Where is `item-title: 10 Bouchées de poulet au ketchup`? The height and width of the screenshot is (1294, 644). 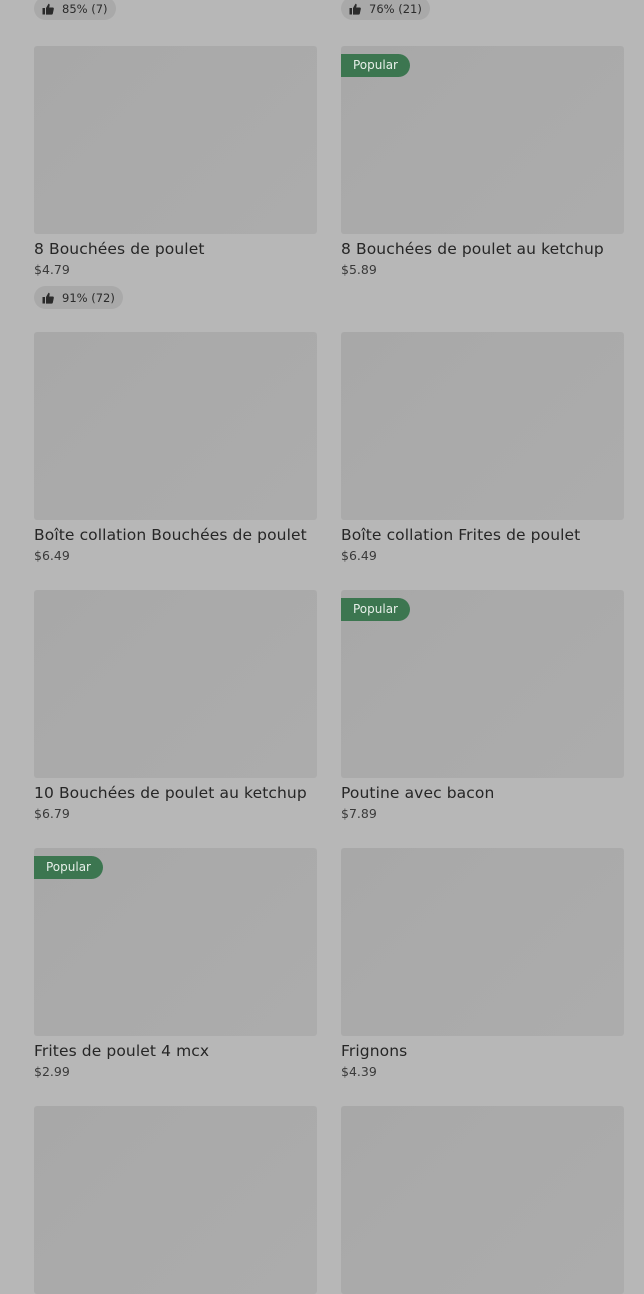 item-title: 10 Bouchées de poulet au ketchup is located at coordinates (170, 793).